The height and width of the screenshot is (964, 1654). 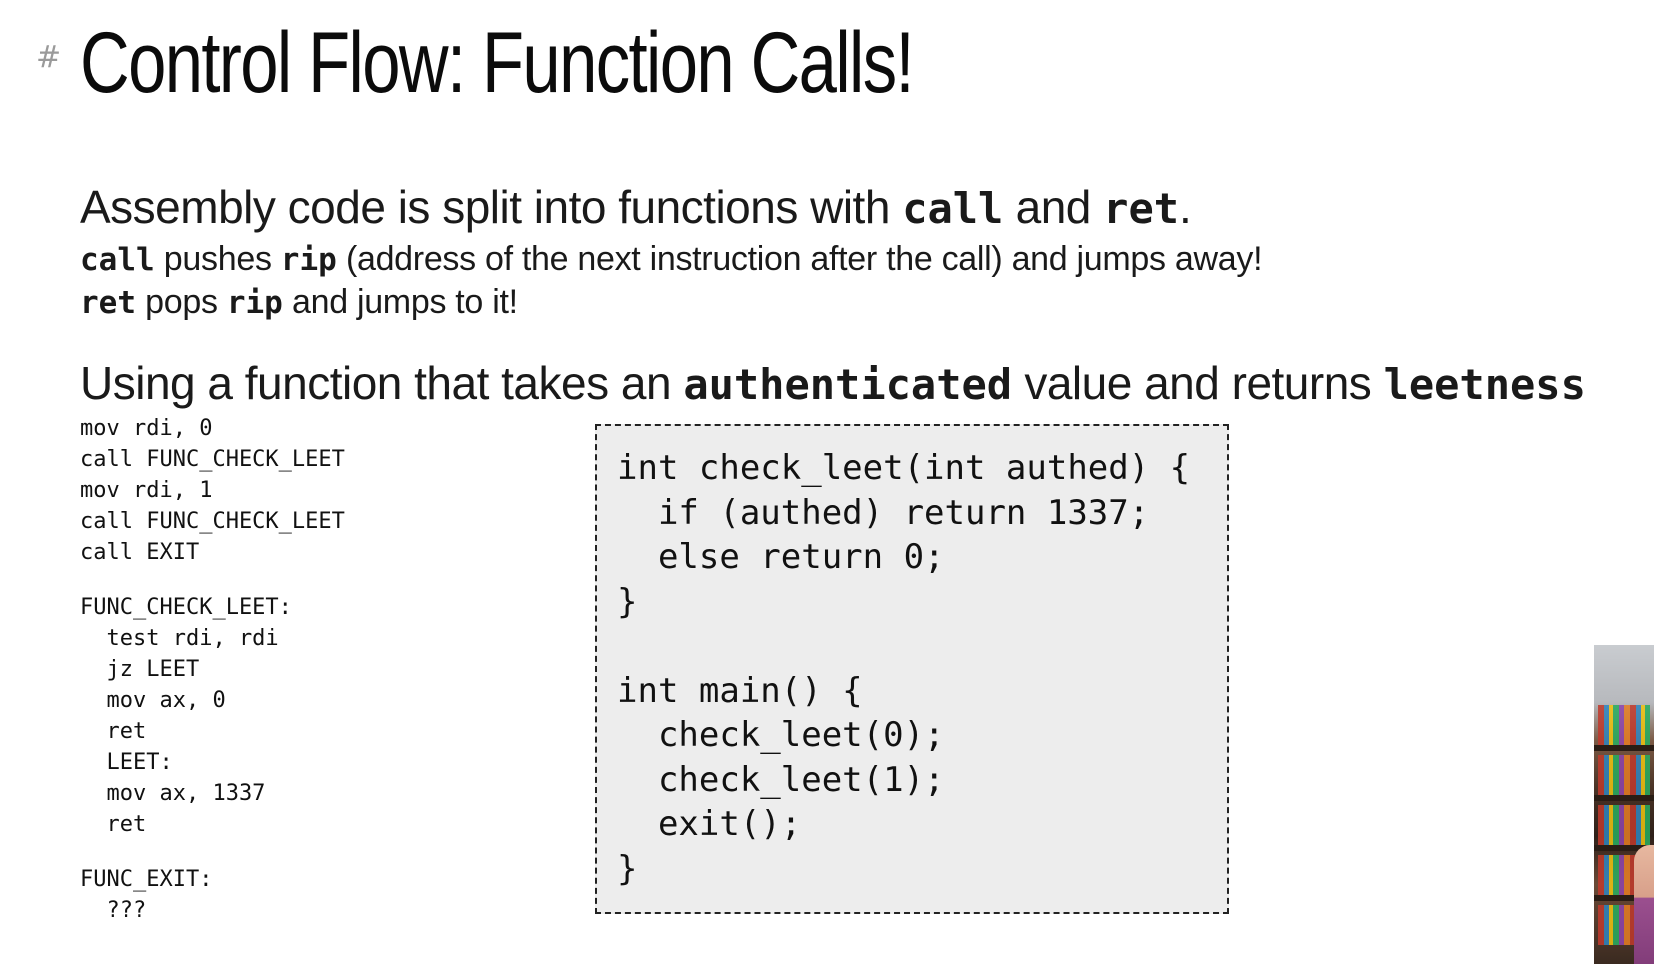 What do you see at coordinates (146, 879) in the screenshot?
I see `asm-line: FUNC_EXIT:` at bounding box center [146, 879].